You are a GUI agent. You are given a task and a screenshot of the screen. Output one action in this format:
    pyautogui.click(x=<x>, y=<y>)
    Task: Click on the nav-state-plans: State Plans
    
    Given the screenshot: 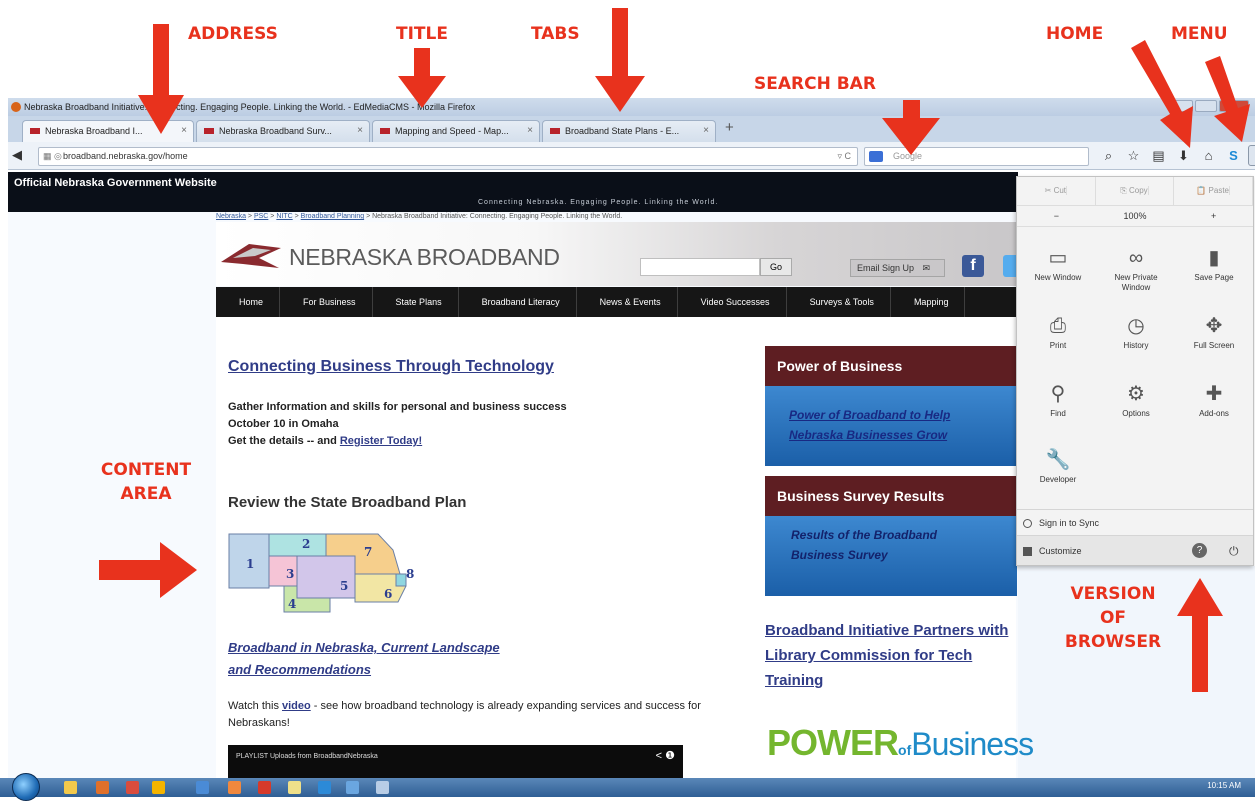 What is the action you would take?
    pyautogui.click(x=416, y=302)
    